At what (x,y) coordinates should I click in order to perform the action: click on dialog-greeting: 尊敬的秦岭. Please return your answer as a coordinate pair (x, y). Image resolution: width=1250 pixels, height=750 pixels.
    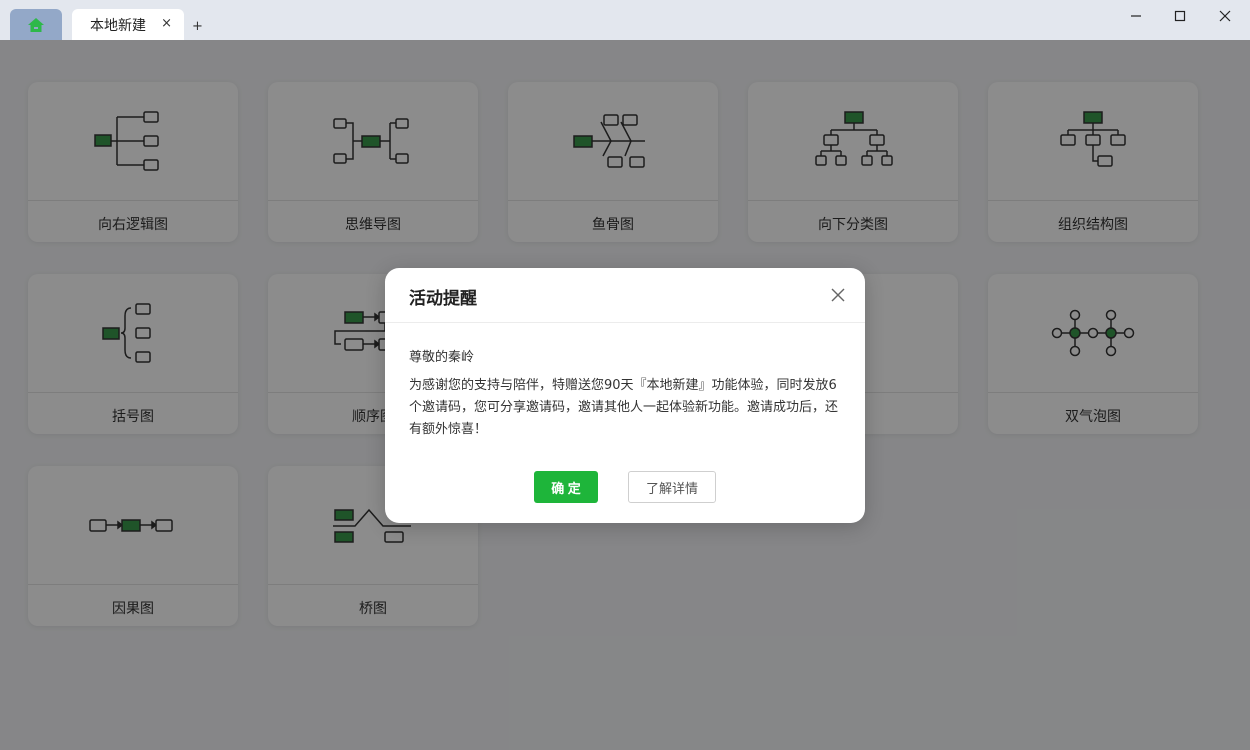
    Looking at the image, I should click on (442, 357).